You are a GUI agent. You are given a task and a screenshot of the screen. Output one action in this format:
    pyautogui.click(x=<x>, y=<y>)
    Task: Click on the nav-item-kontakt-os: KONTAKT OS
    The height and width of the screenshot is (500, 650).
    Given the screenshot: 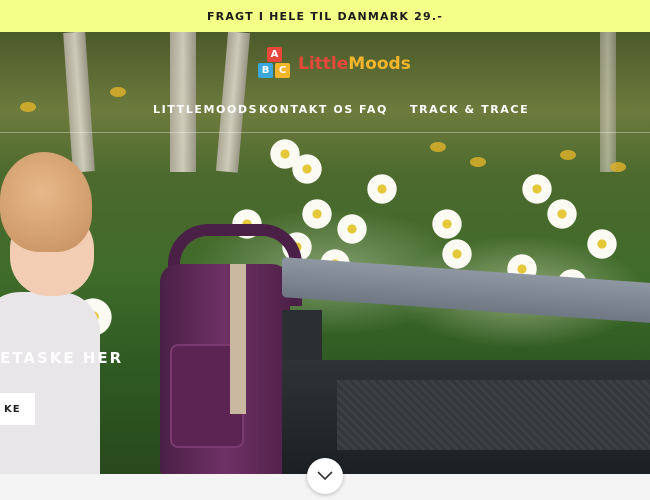 What is the action you would take?
    pyautogui.click(x=306, y=109)
    